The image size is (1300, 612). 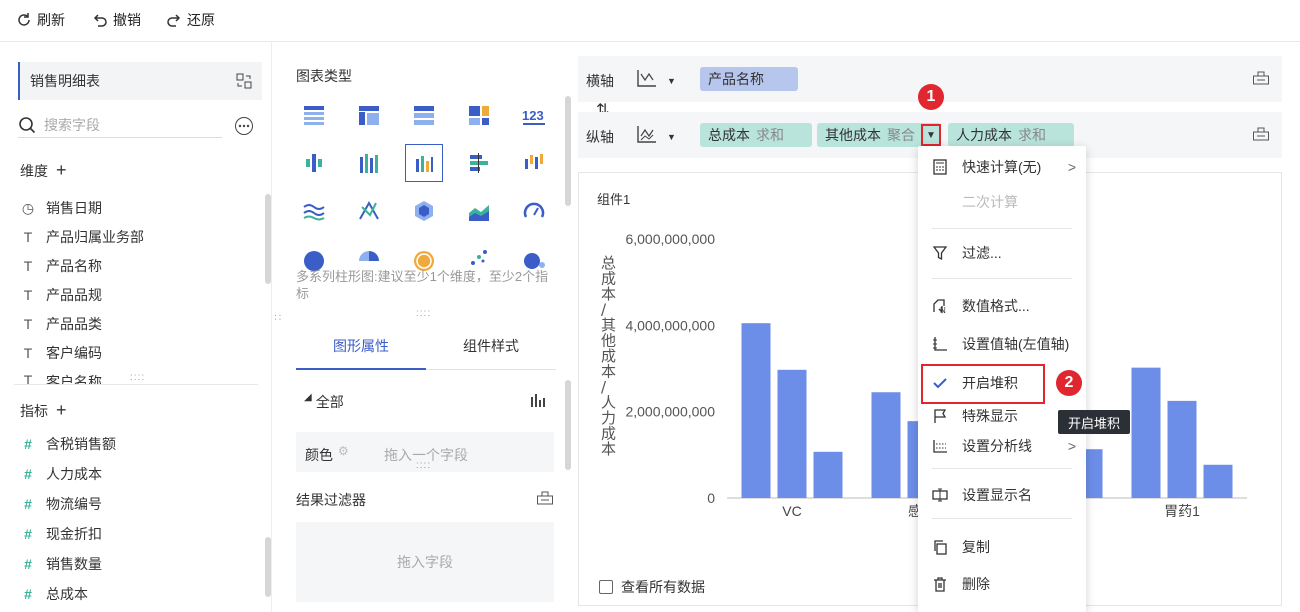 I want to click on switch-dataset-icon, so click(x=244, y=81).